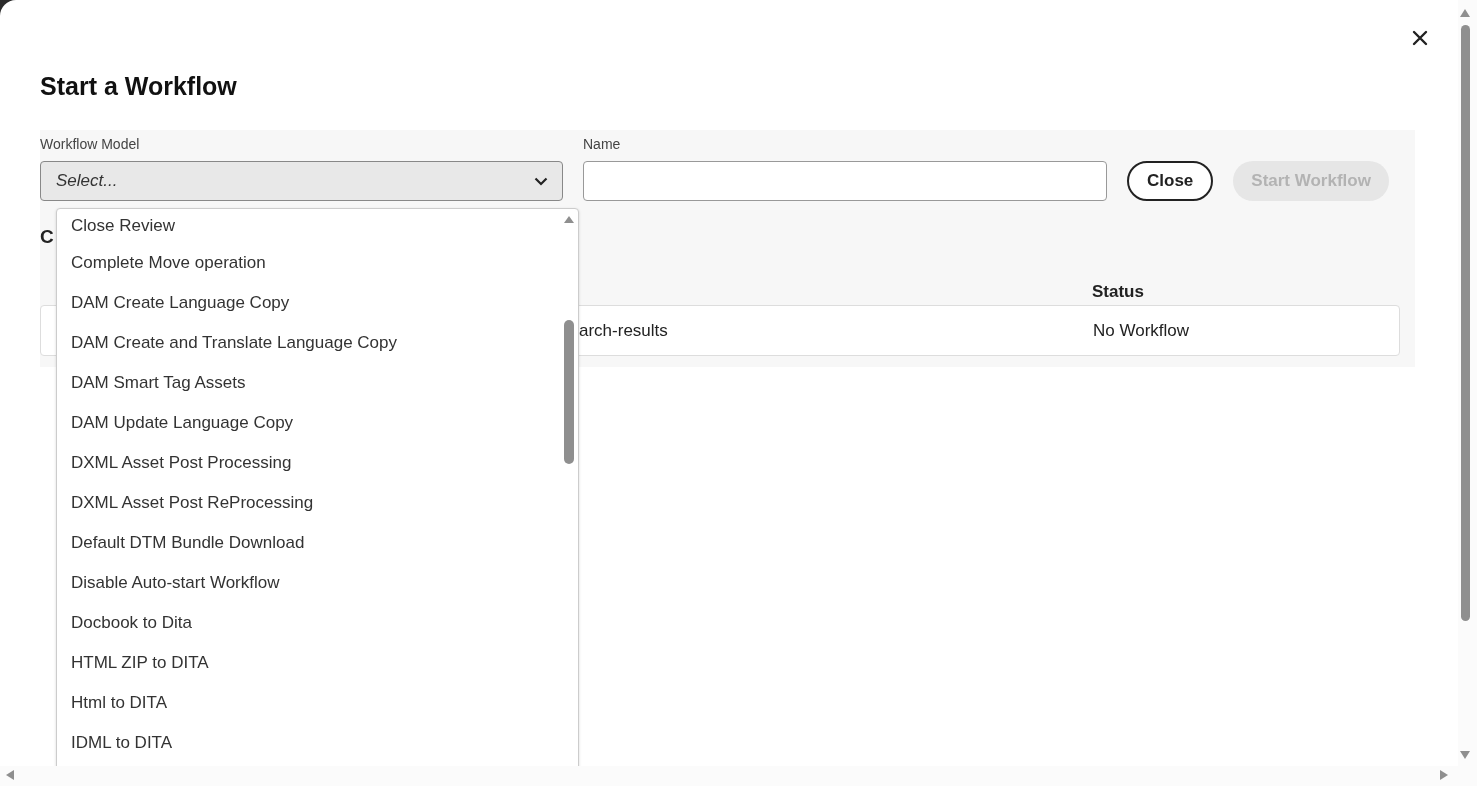 This screenshot has width=1477, height=786. I want to click on dropdown-option: Default DTM Bundle Download, so click(317, 546).